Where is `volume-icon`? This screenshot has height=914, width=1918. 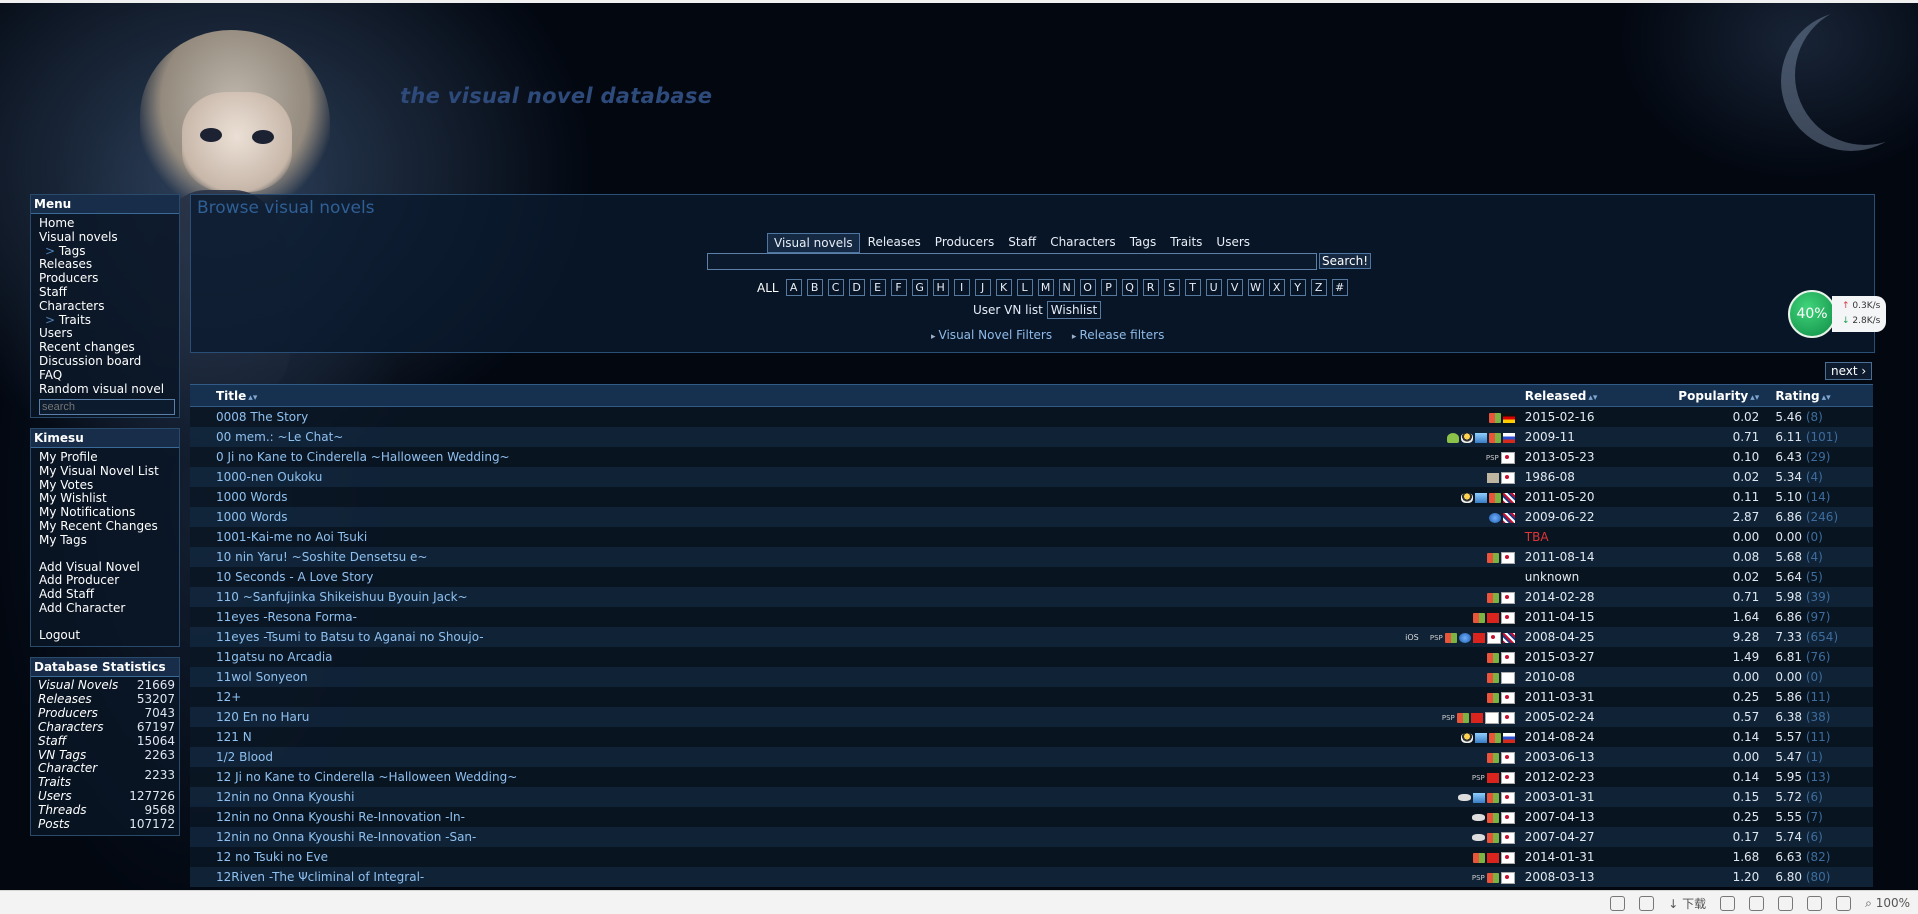 volume-icon is located at coordinates (1815, 903).